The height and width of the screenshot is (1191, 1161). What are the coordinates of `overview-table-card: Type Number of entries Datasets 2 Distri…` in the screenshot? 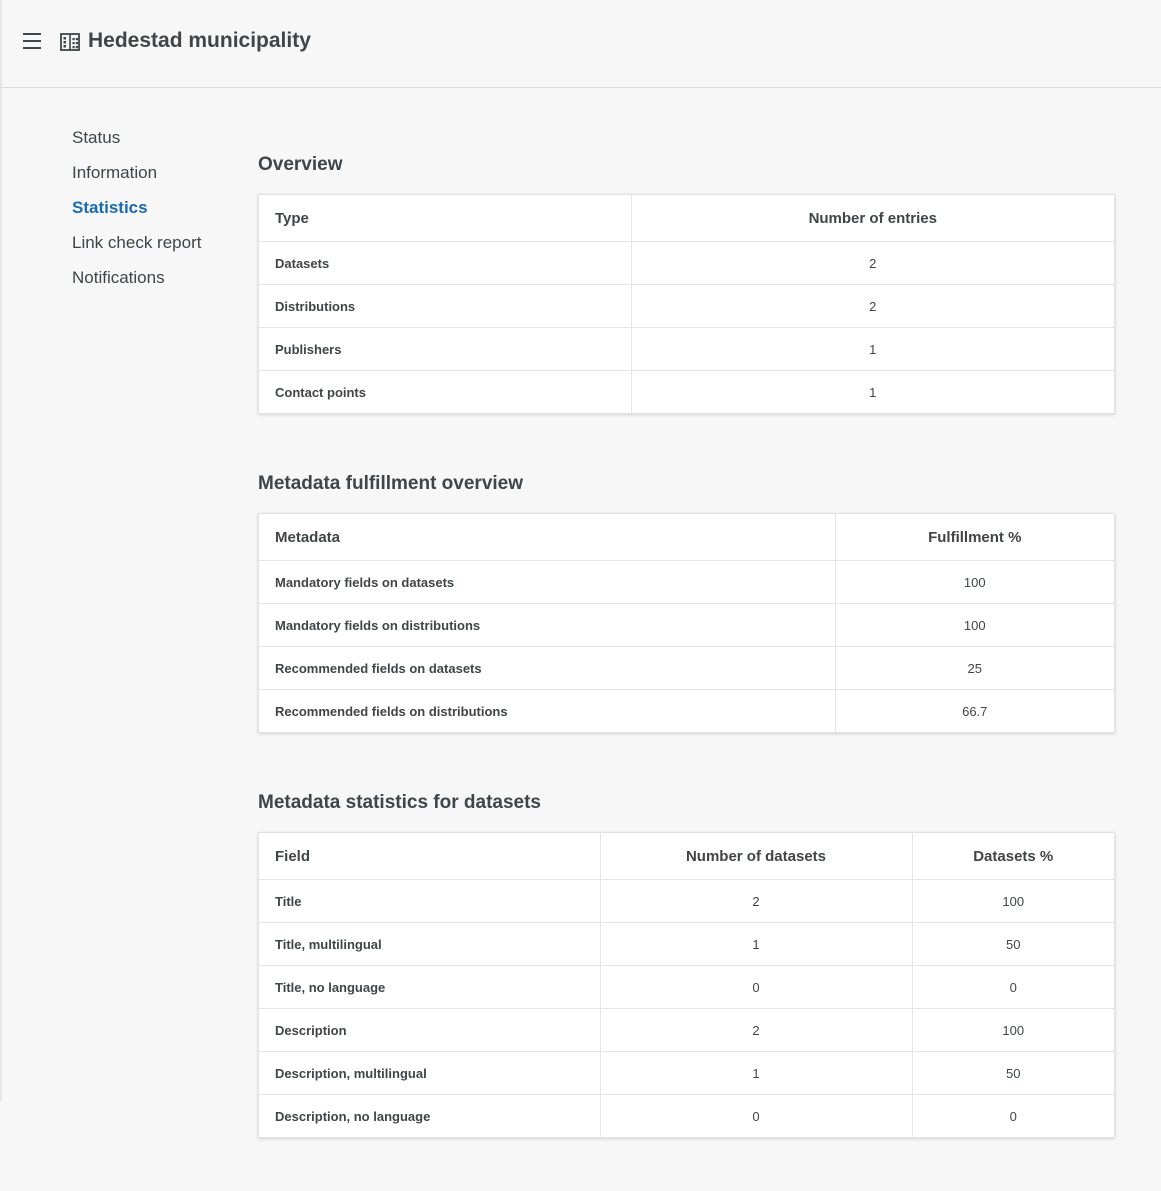 It's located at (686, 304).